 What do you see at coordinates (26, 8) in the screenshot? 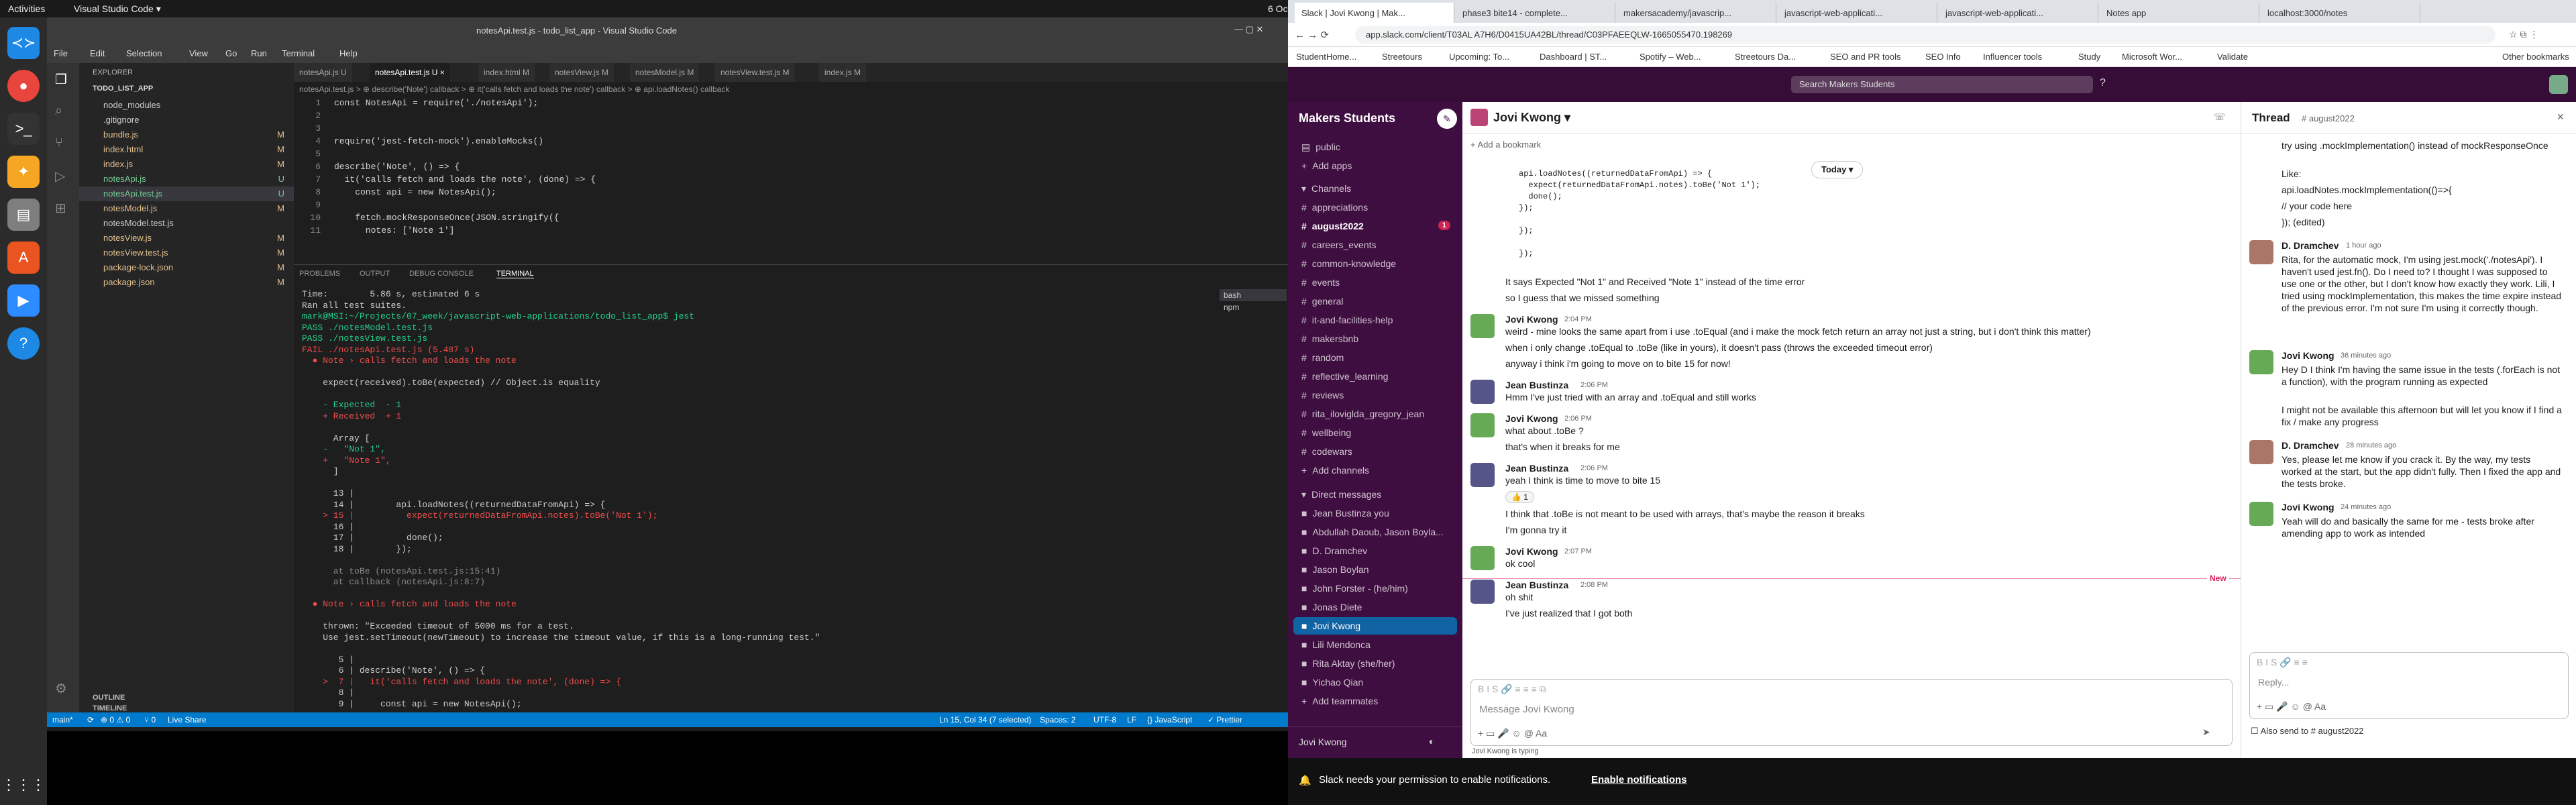
I see `activities-button: Activities` at bounding box center [26, 8].